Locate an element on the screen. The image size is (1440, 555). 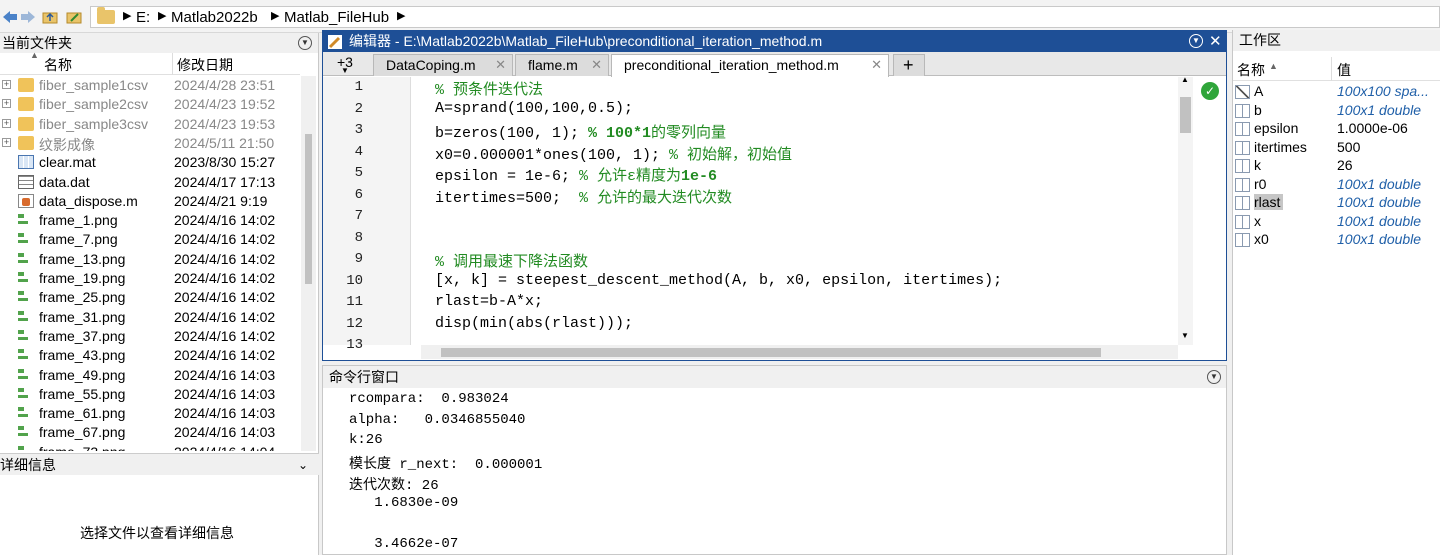
file-row: + 纹影成像 2024/5/11 21:50 is located at coordinates (150, 143).